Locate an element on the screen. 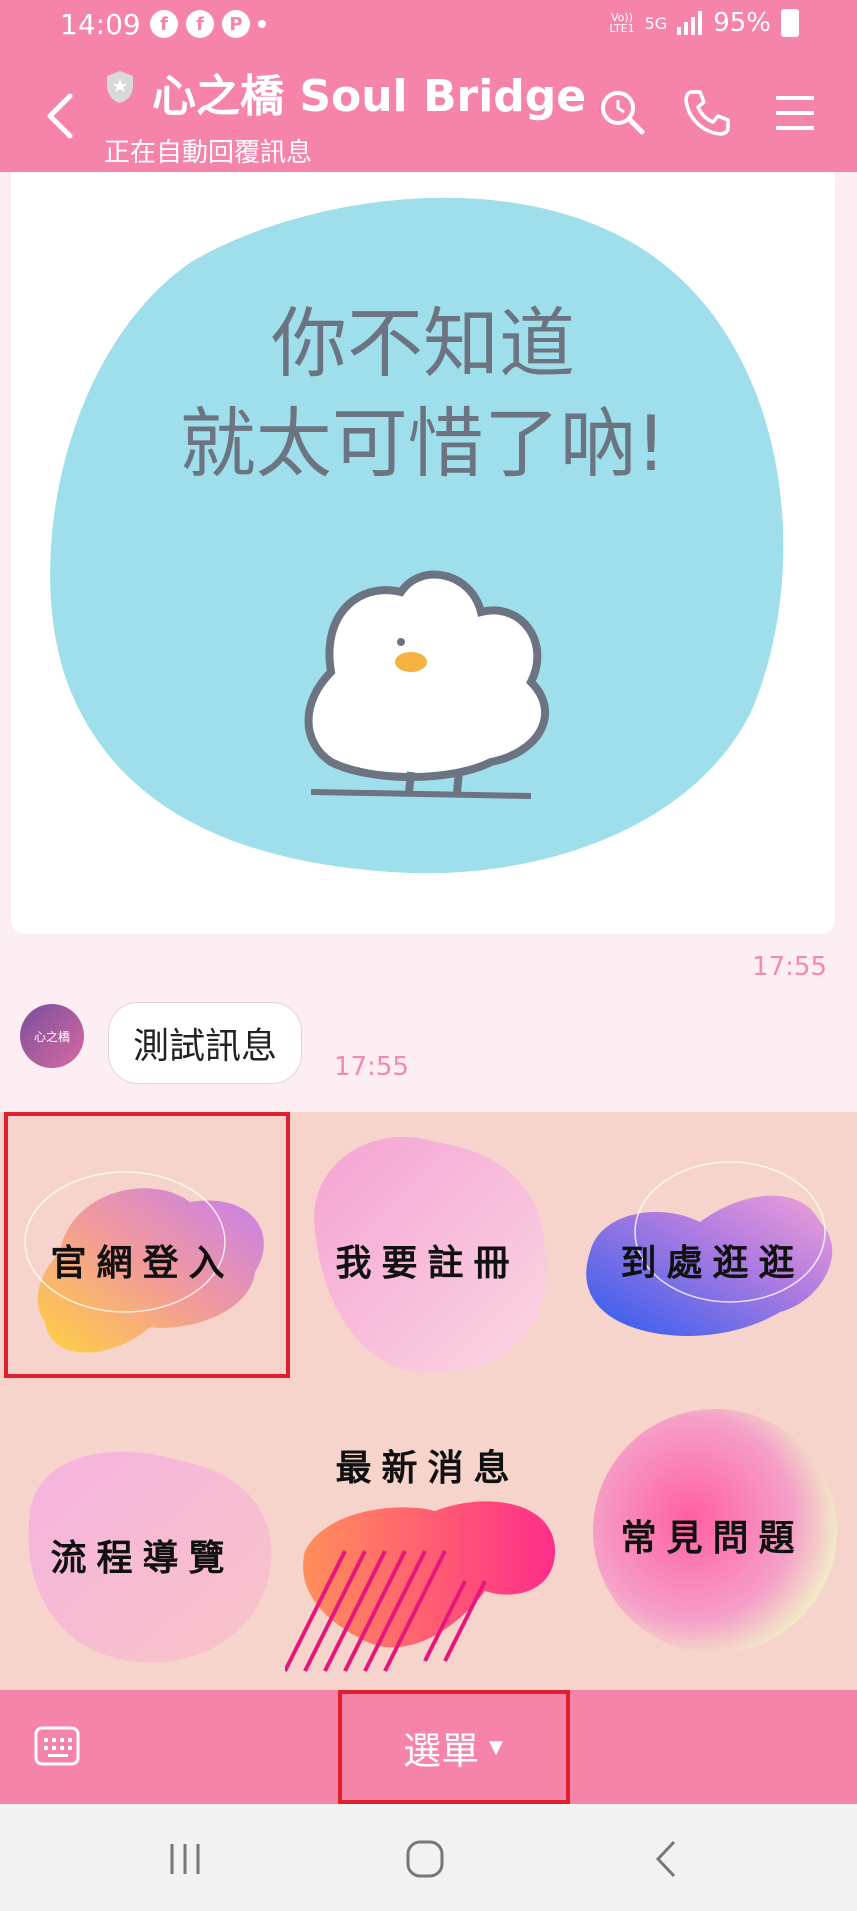  rich-menu-item-label: 最新消息 is located at coordinates (427, 1468).